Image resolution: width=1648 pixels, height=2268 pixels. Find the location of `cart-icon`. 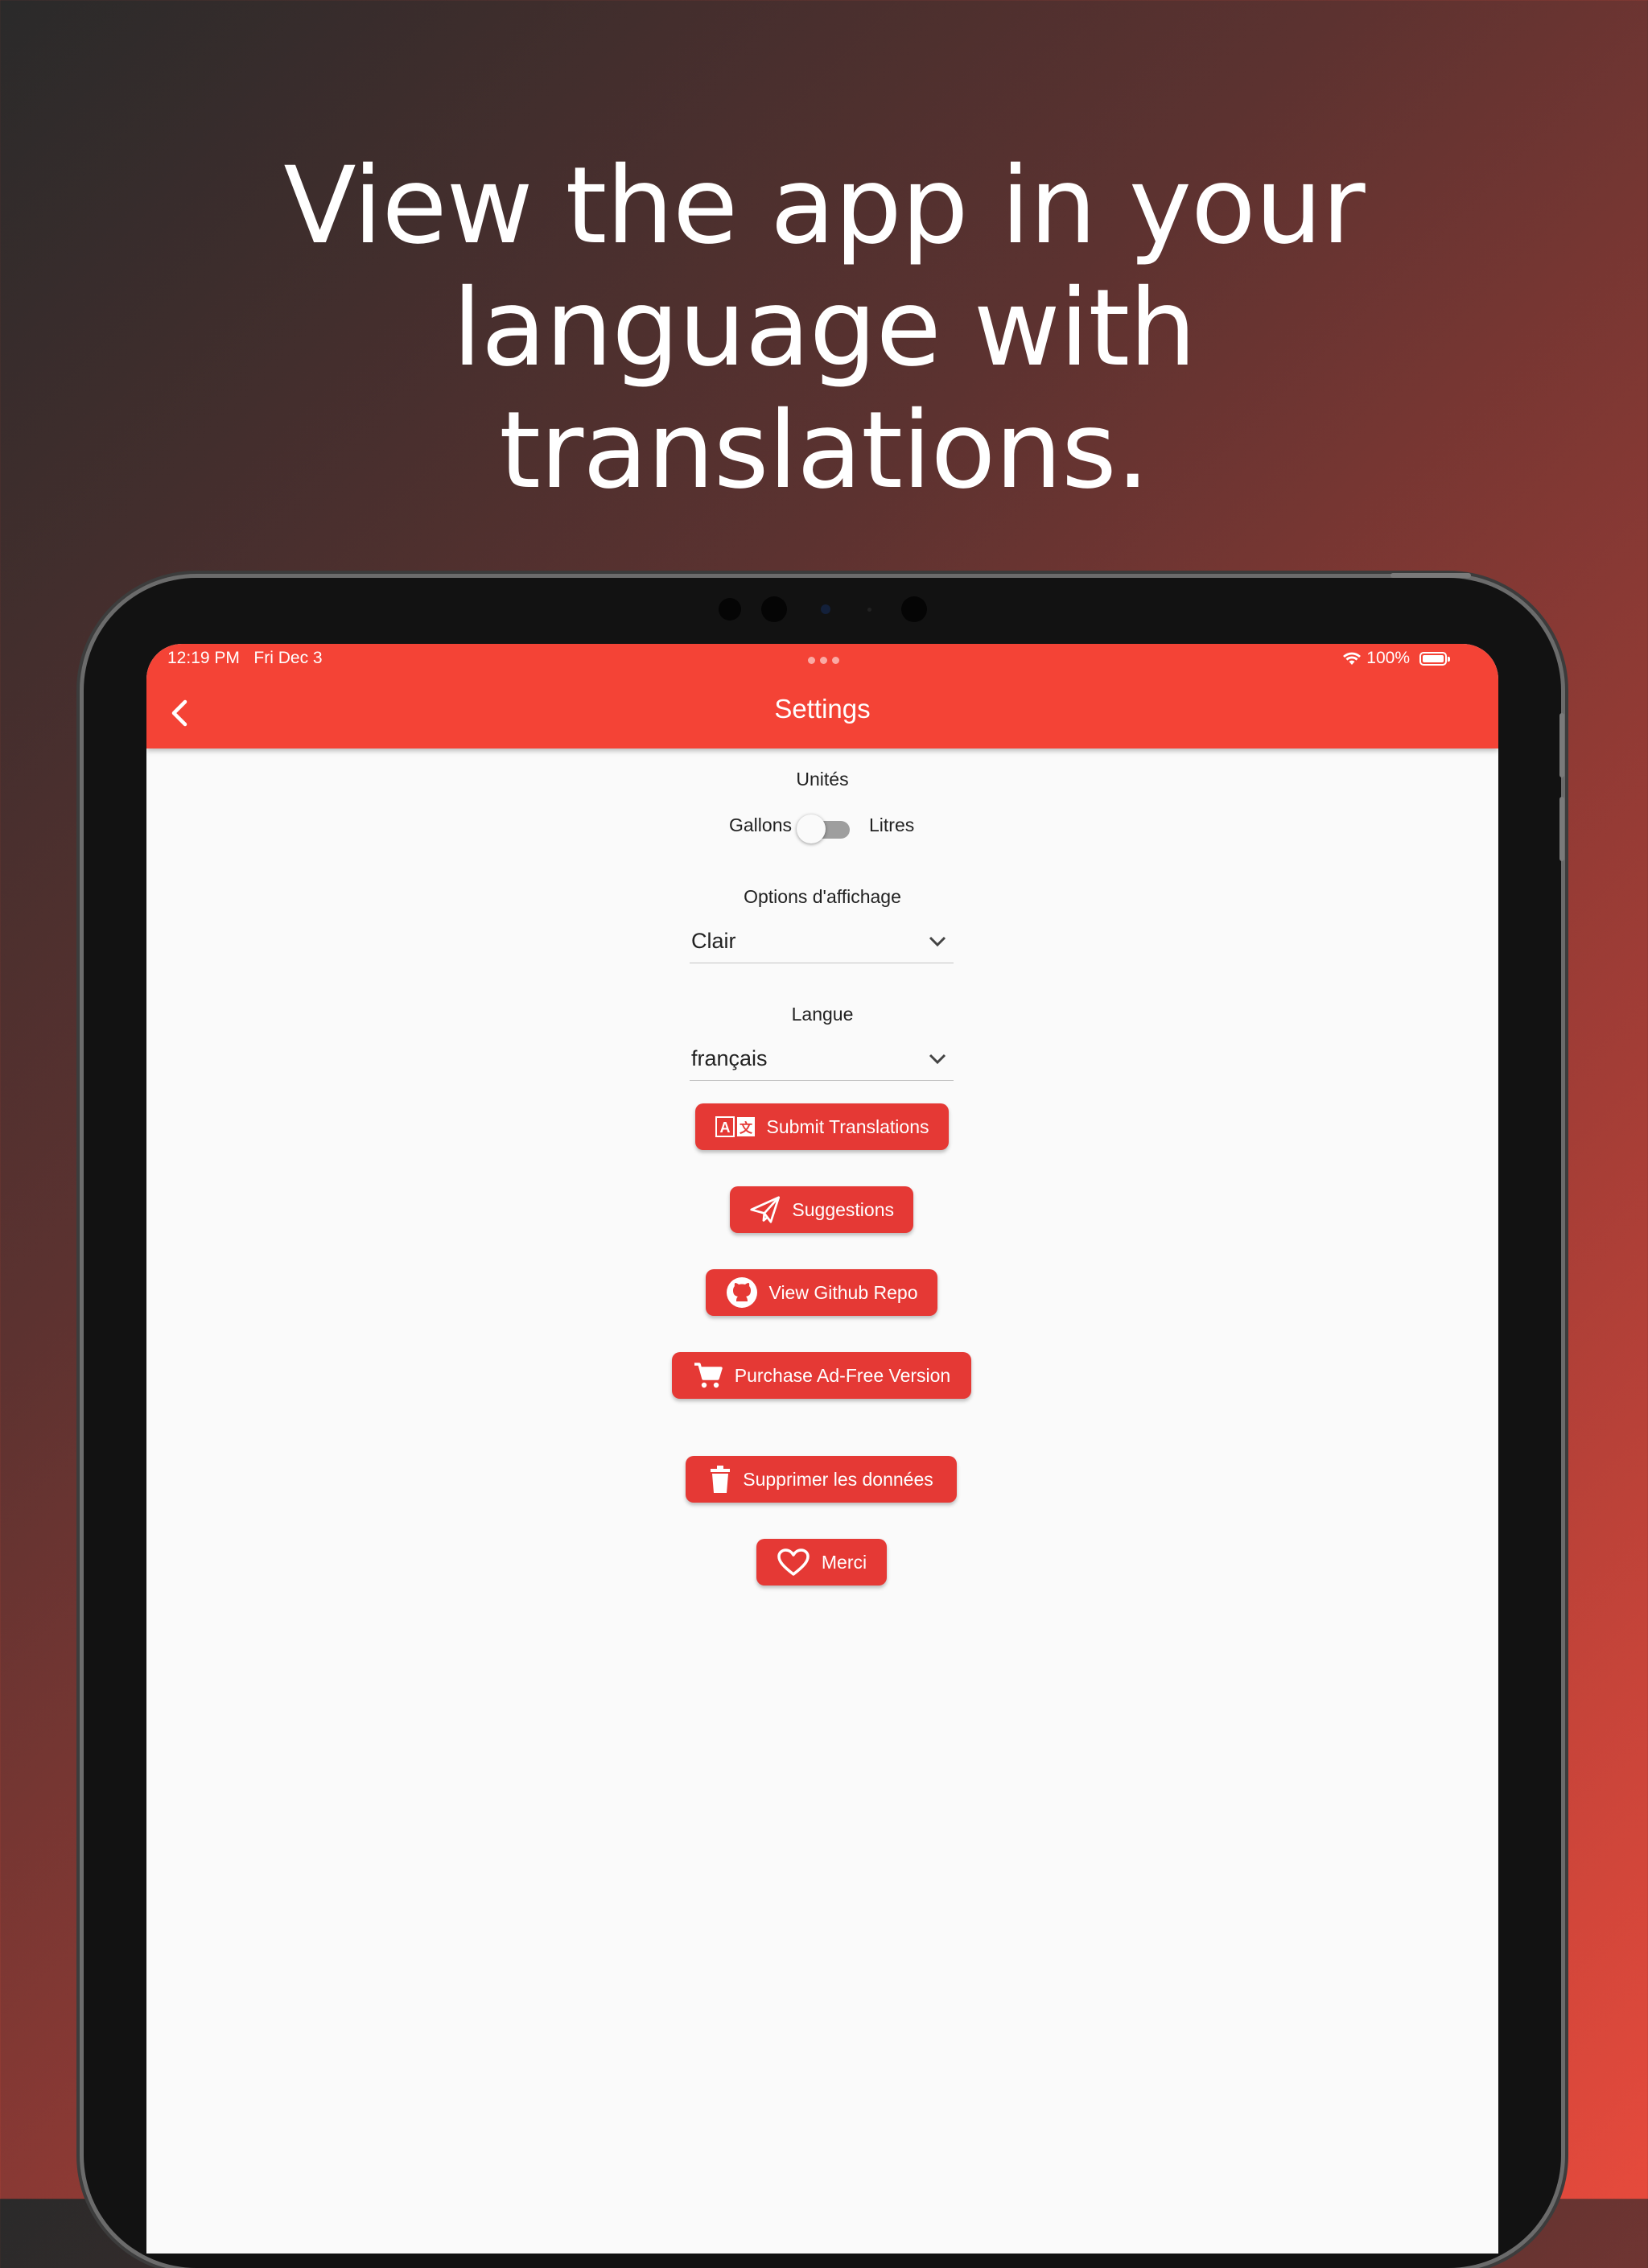

cart-icon is located at coordinates (708, 1375).